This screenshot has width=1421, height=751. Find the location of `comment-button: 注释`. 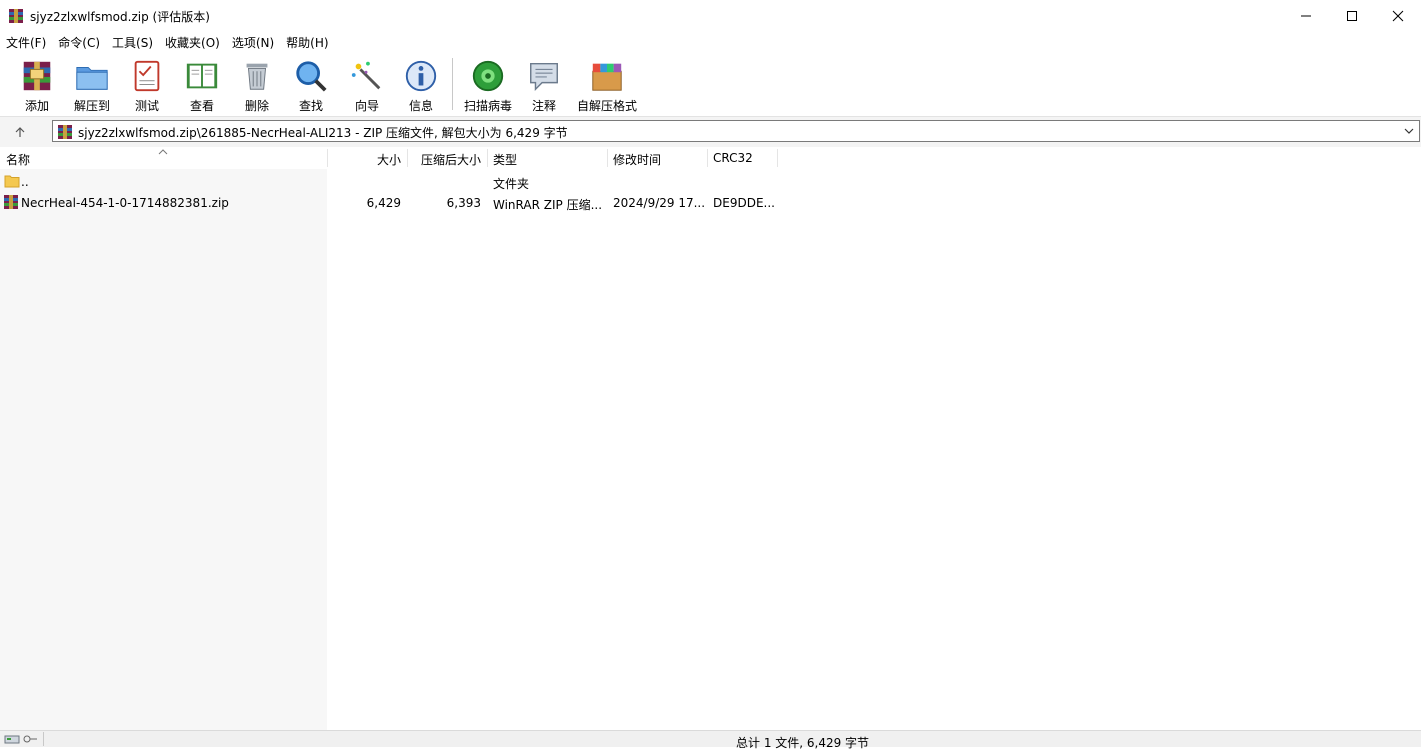

comment-button: 注释 is located at coordinates (544, 85).